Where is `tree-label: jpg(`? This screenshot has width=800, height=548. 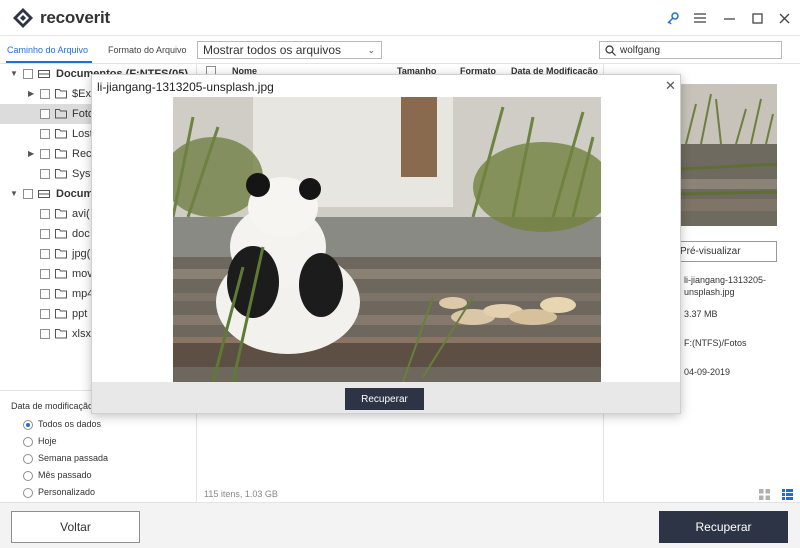
tree-label: jpg( is located at coordinates (81, 254).